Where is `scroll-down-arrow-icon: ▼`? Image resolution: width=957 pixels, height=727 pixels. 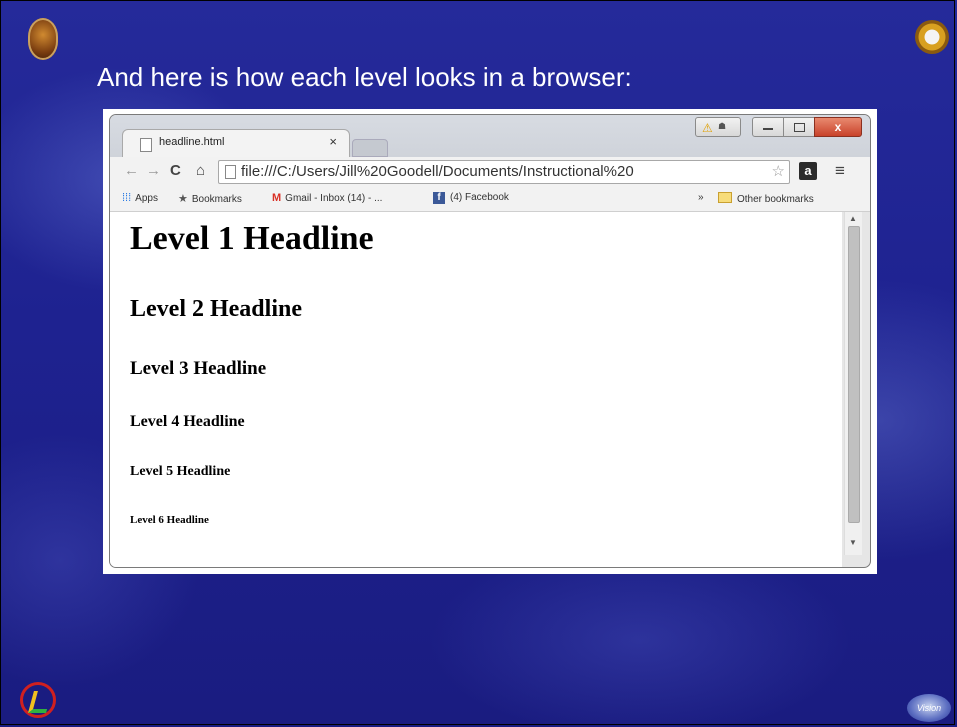
scroll-down-arrow-icon: ▼ is located at coordinates (853, 542).